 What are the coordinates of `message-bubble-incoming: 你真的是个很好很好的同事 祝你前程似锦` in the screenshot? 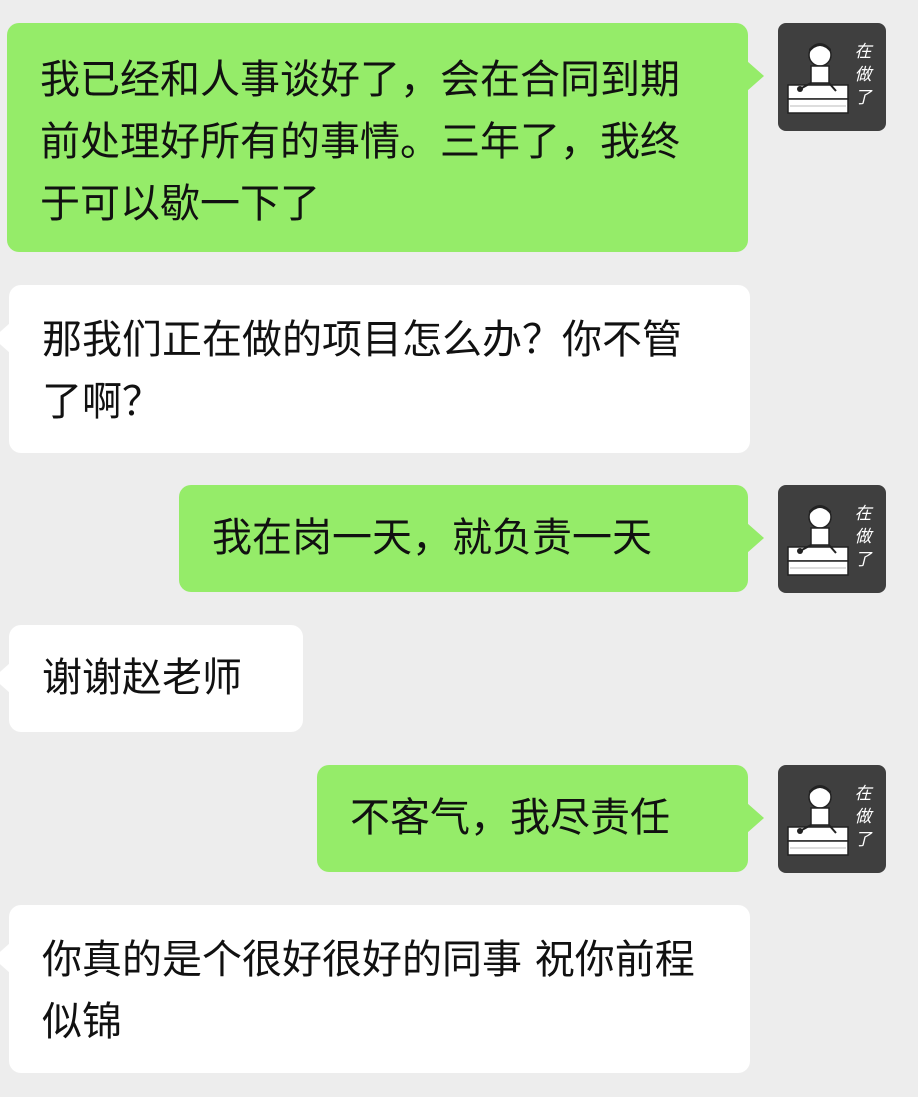 It's located at (375, 989).